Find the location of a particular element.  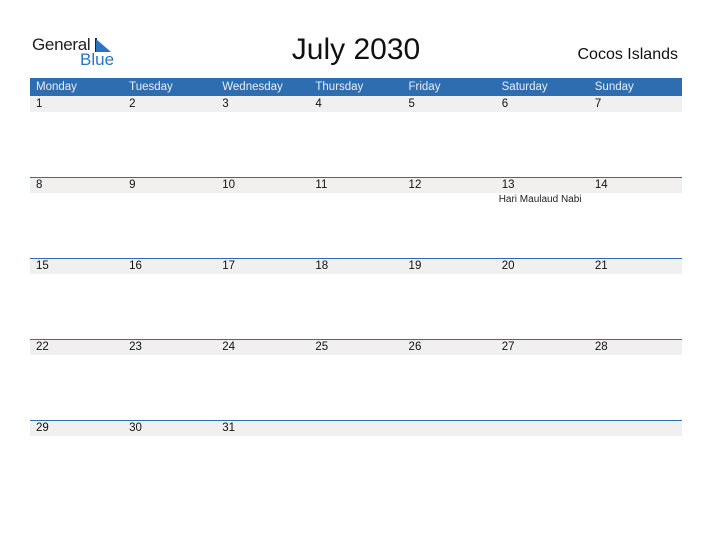

week-row: 29 30 31 is located at coordinates (356, 460).